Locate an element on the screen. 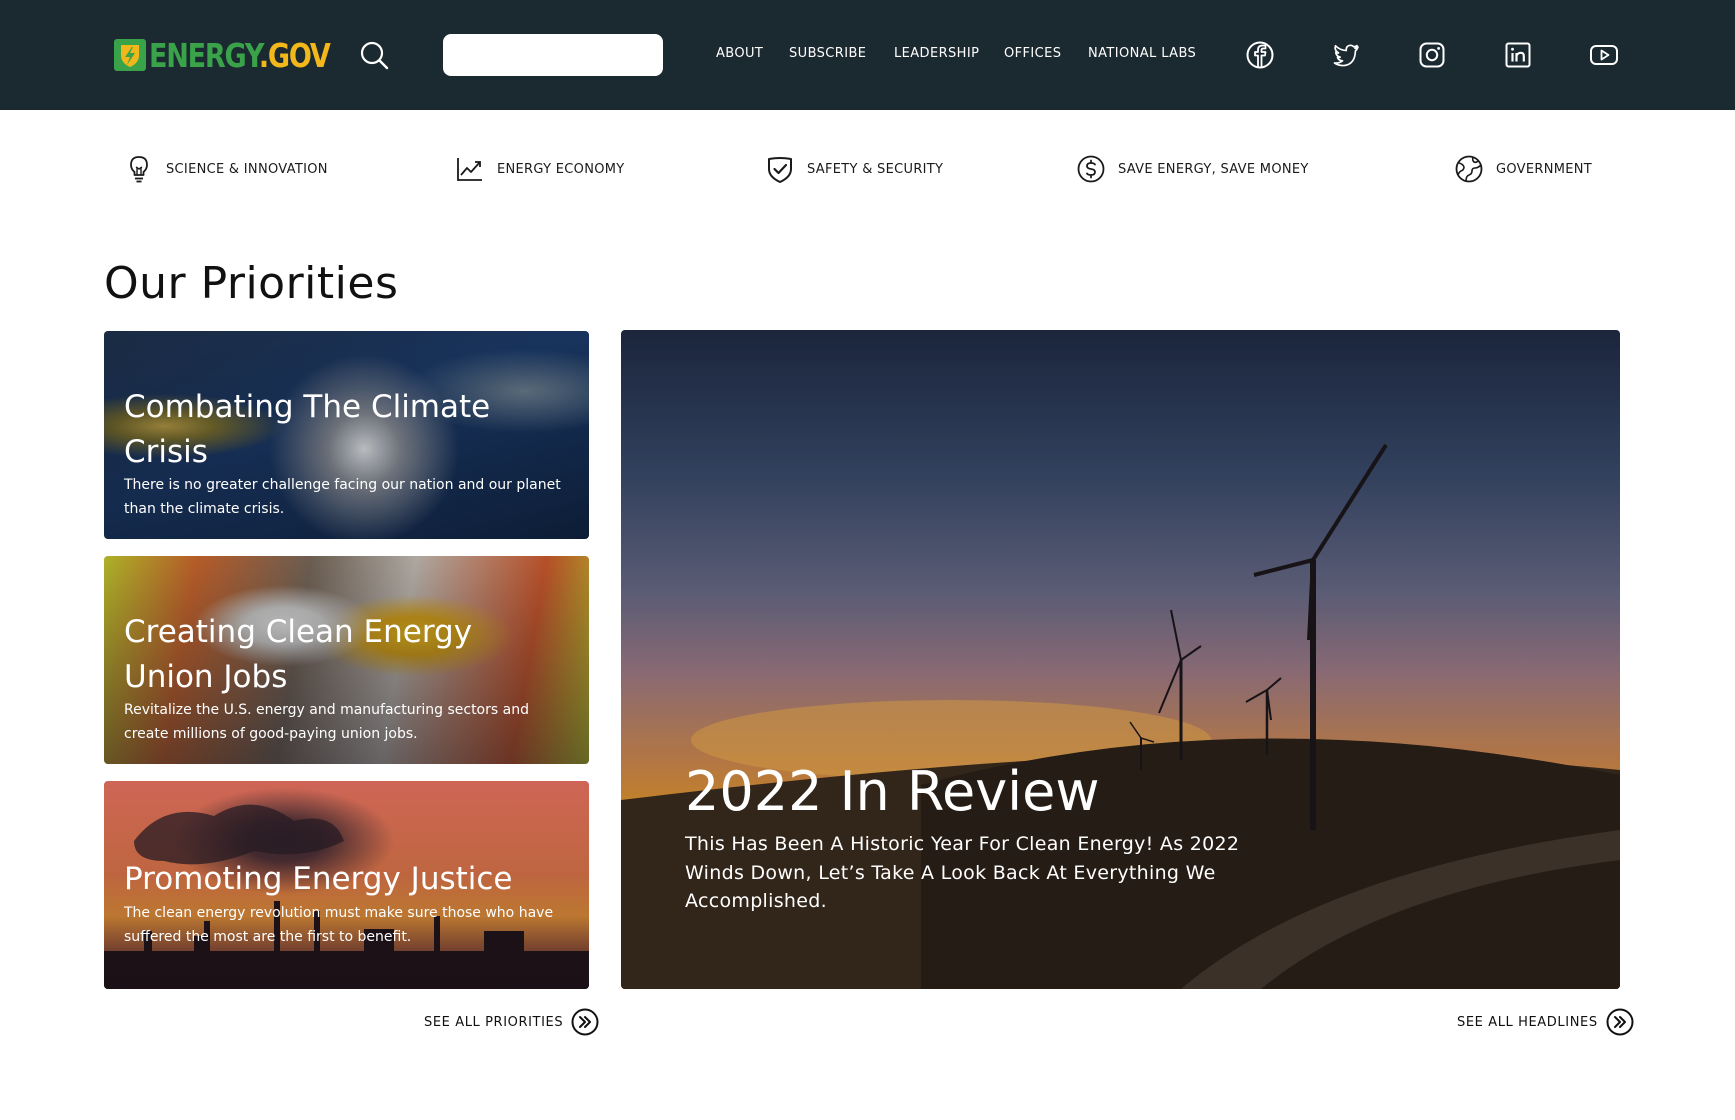 This screenshot has width=1735, height=1120. logo-wordmark: ENERGY.GOV is located at coordinates (240, 55).